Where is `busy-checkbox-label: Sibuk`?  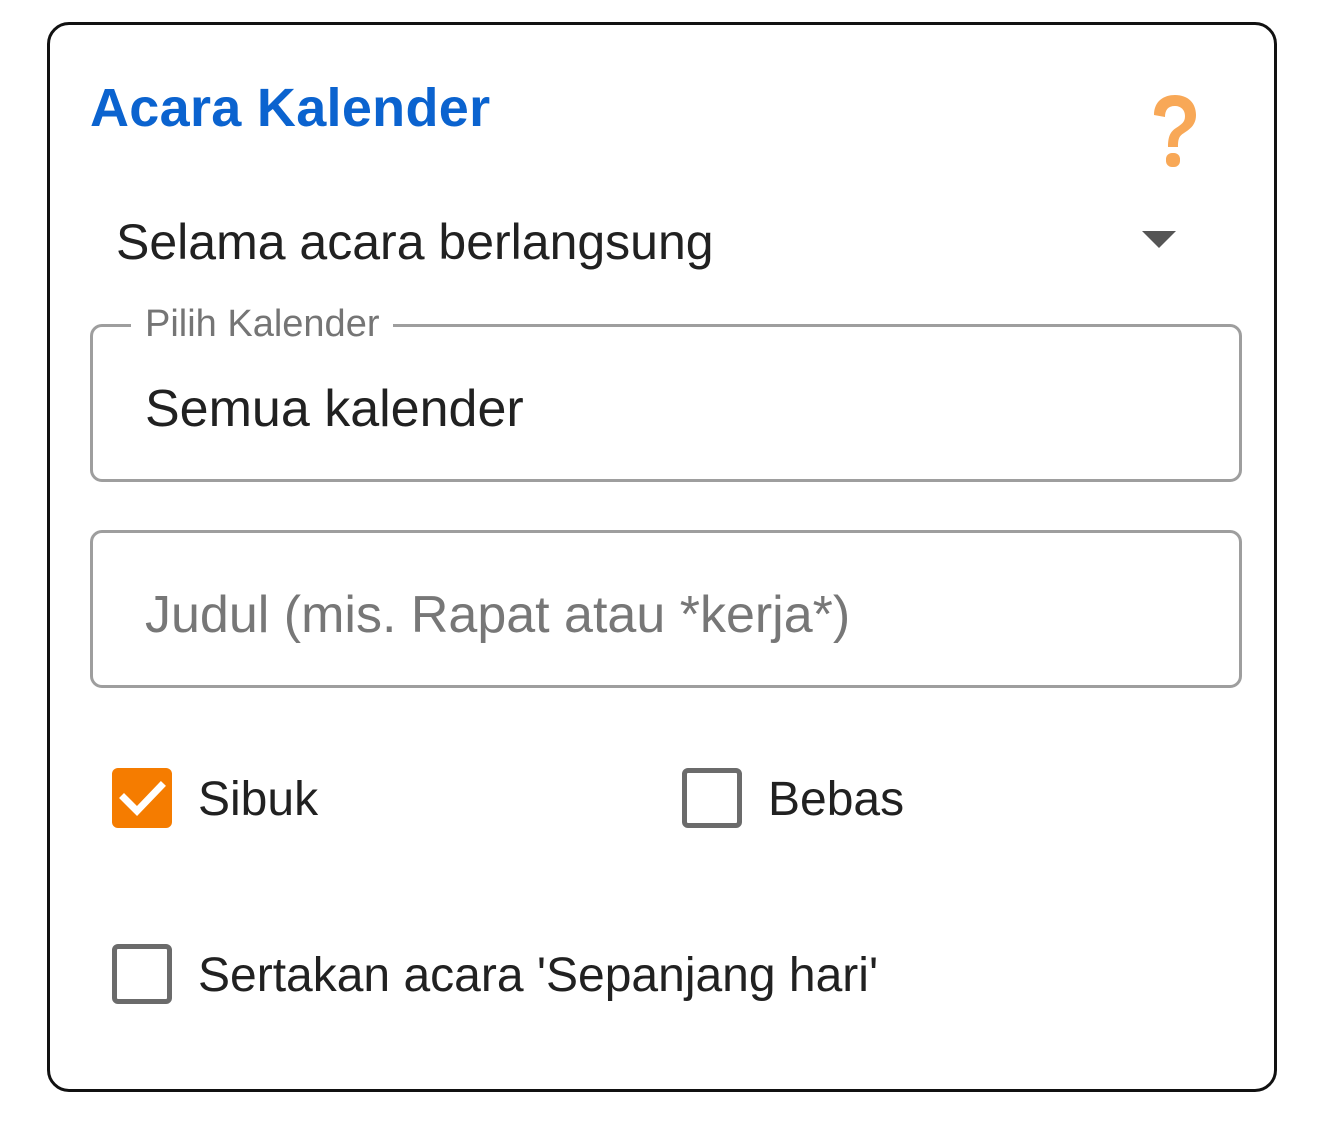 busy-checkbox-label: Sibuk is located at coordinates (258, 799).